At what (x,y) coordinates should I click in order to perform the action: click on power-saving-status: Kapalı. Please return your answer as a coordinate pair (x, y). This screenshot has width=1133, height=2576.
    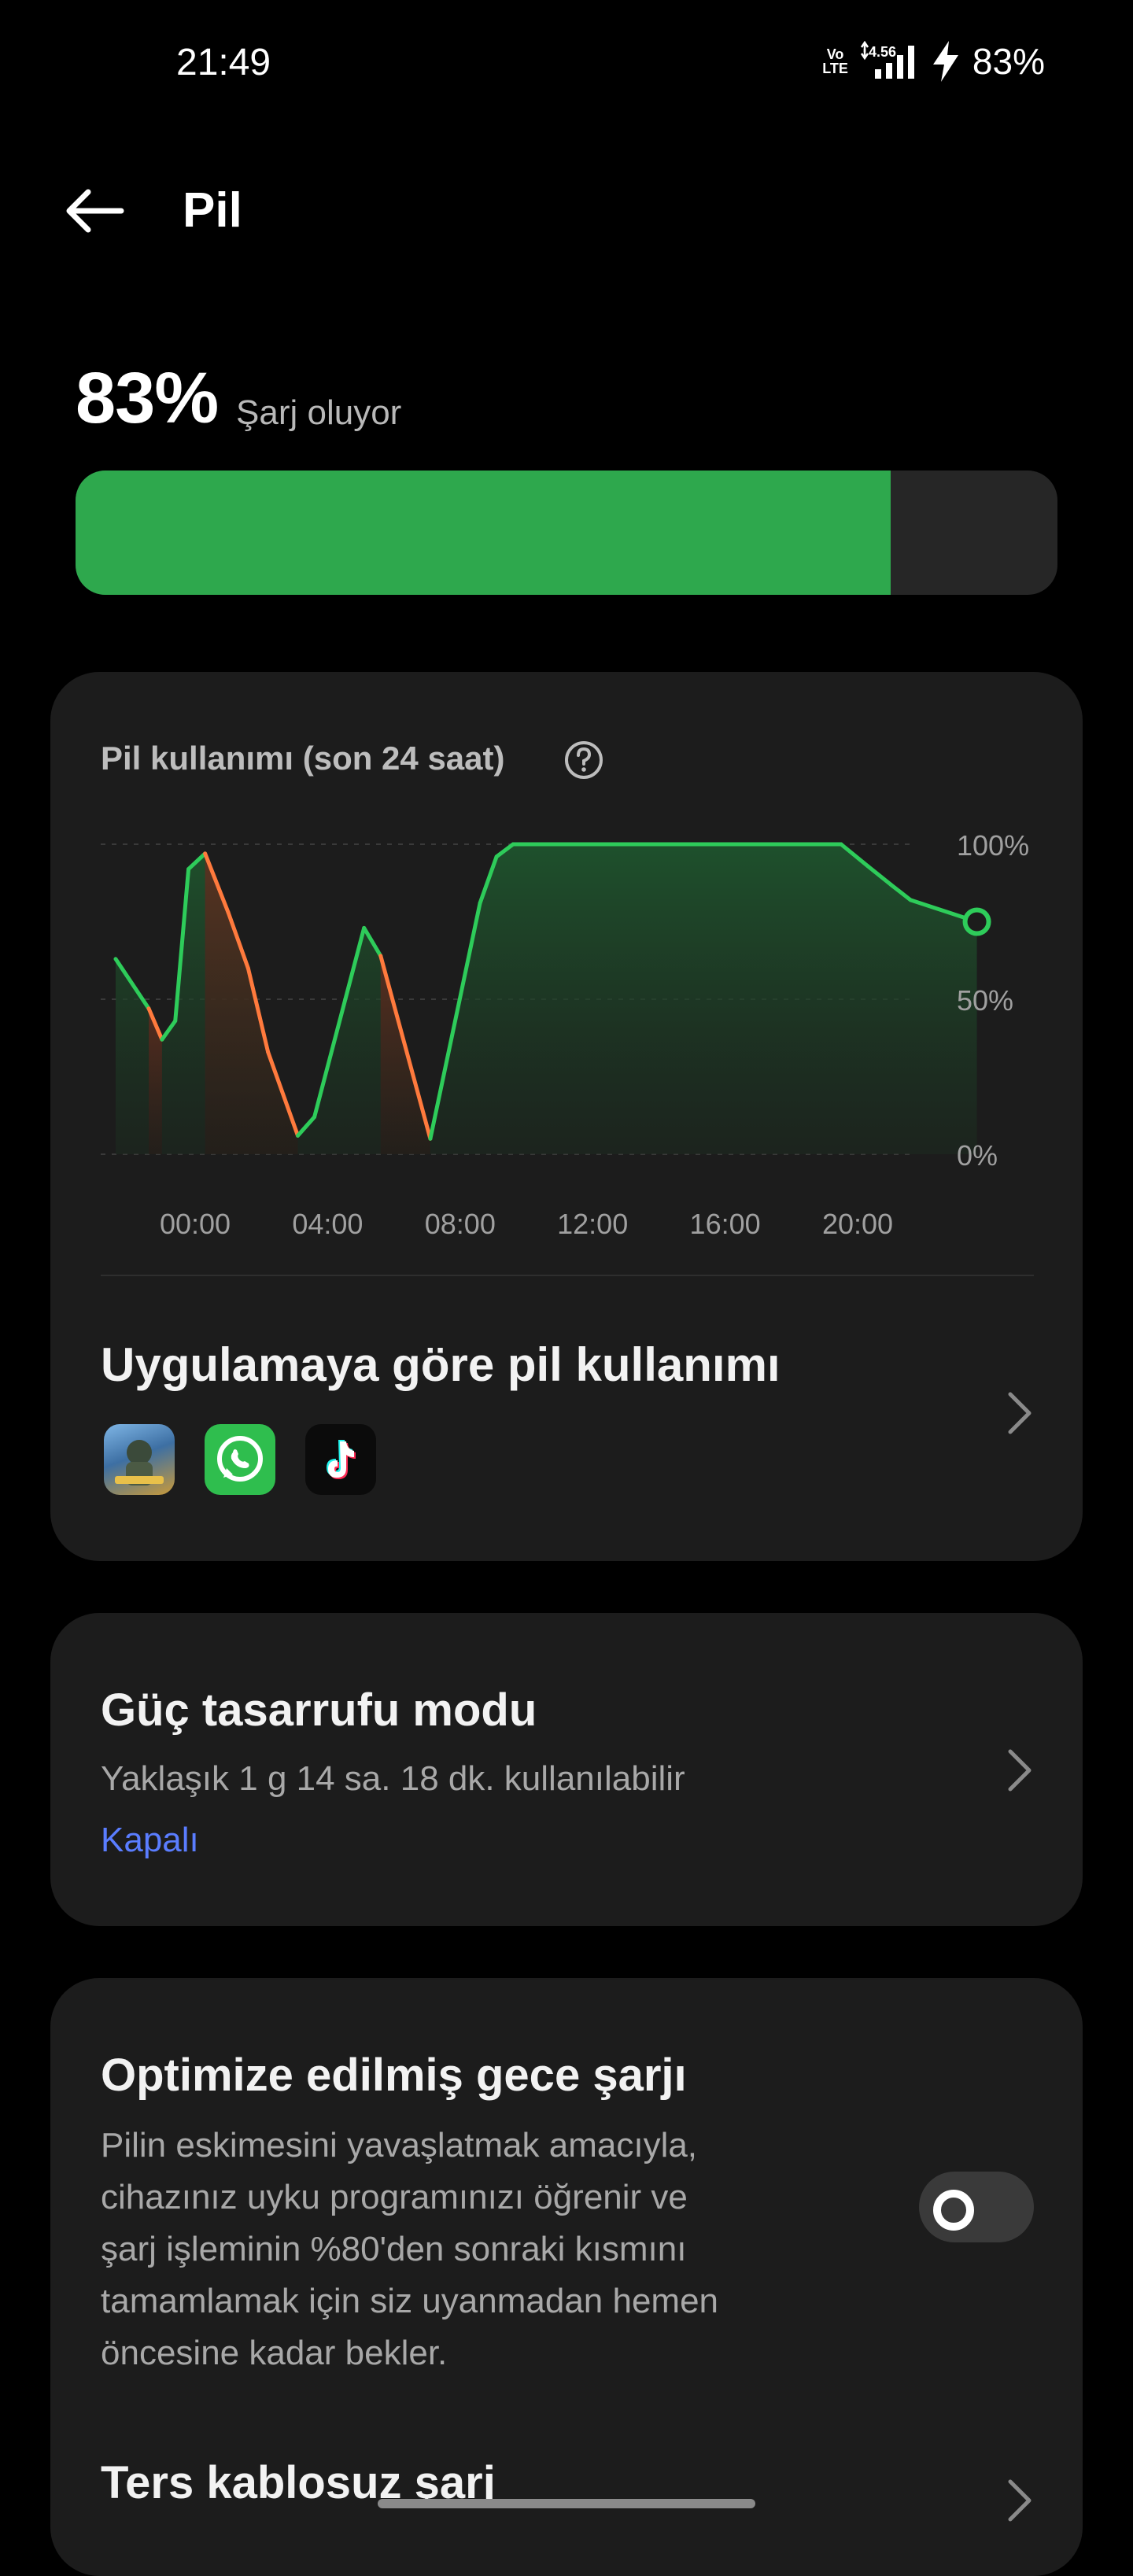
    Looking at the image, I should click on (150, 1840).